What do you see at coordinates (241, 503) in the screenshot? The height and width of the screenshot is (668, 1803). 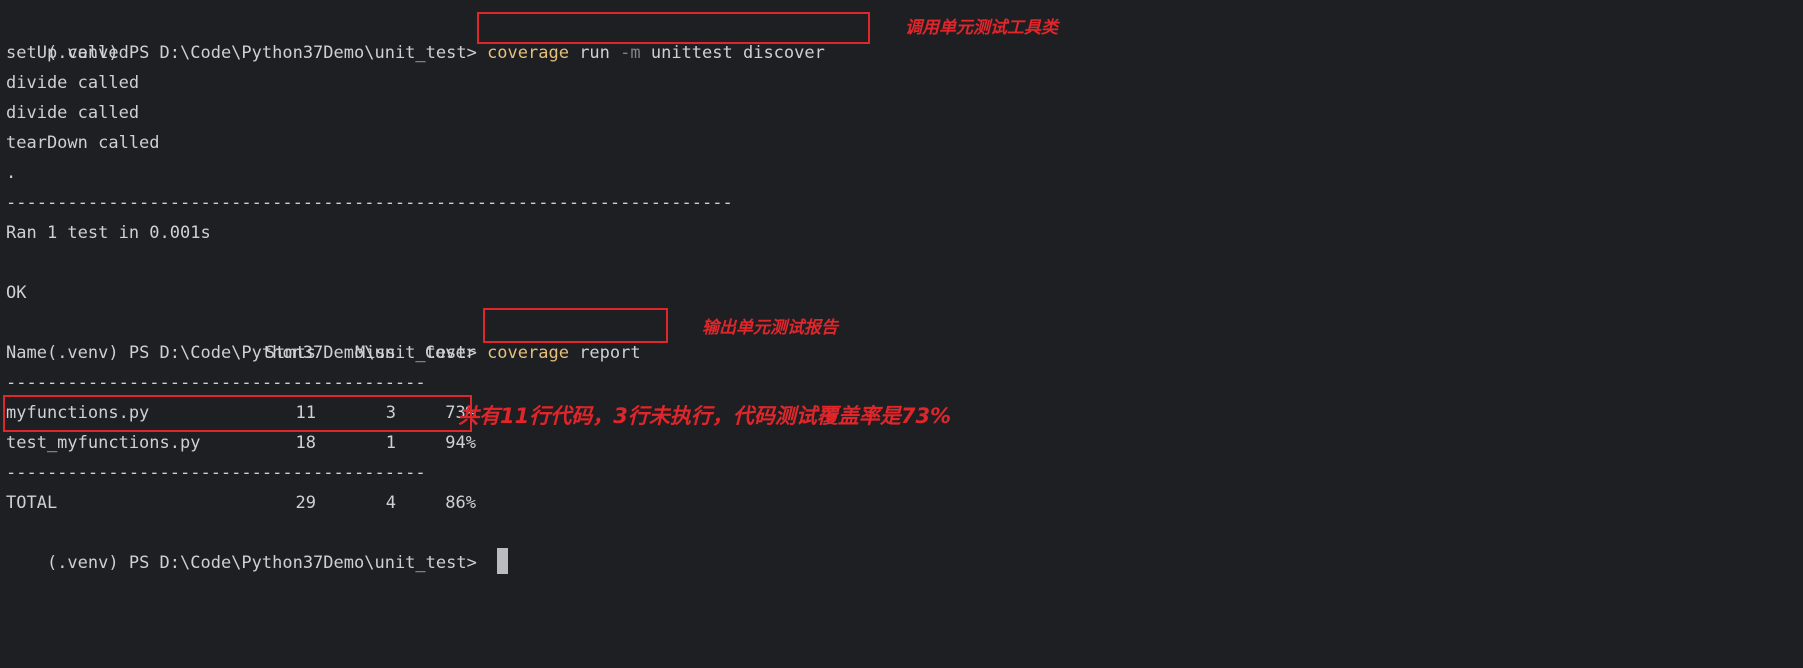 I see `table-row-total: TOTAL 29 4 86%` at bounding box center [241, 503].